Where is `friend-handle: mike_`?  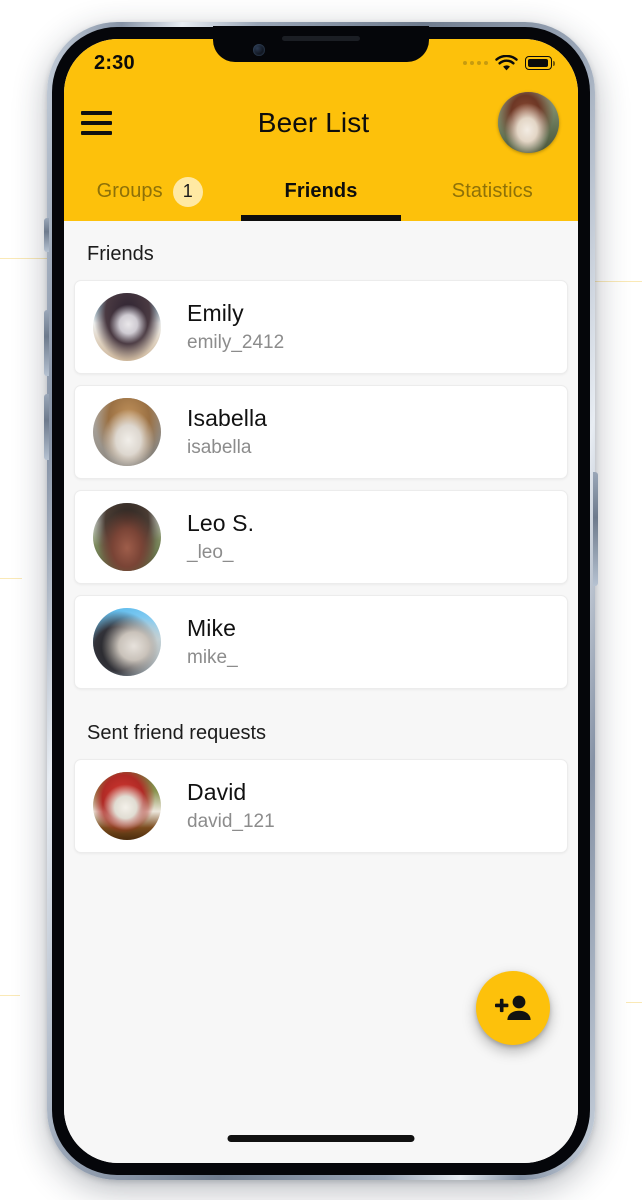 friend-handle: mike_ is located at coordinates (212, 657).